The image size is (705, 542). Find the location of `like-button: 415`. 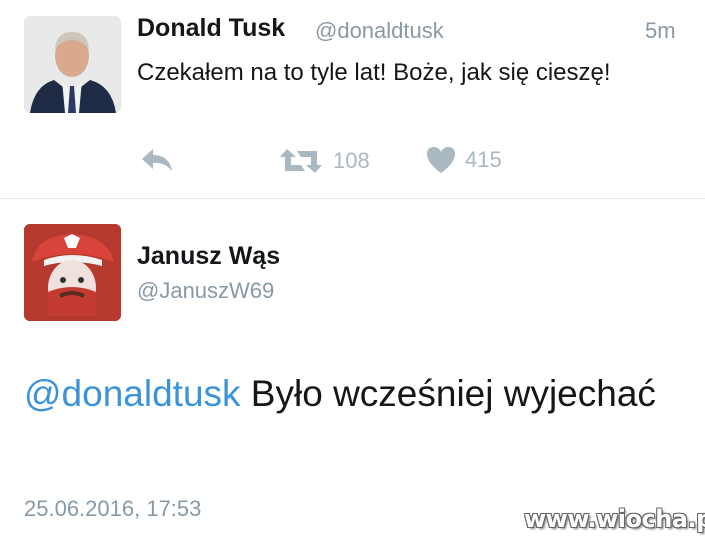

like-button: 415 is located at coordinates (463, 160).